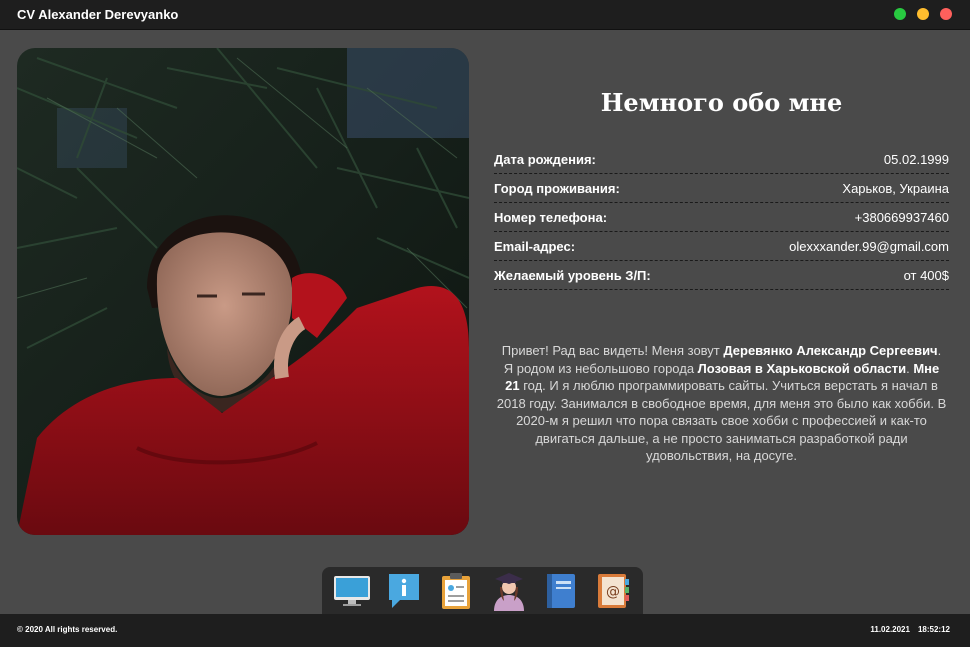 Image resolution: width=970 pixels, height=647 pixels. Describe the element at coordinates (890, 629) in the screenshot. I see `clock-date: 11.02.2021` at that location.